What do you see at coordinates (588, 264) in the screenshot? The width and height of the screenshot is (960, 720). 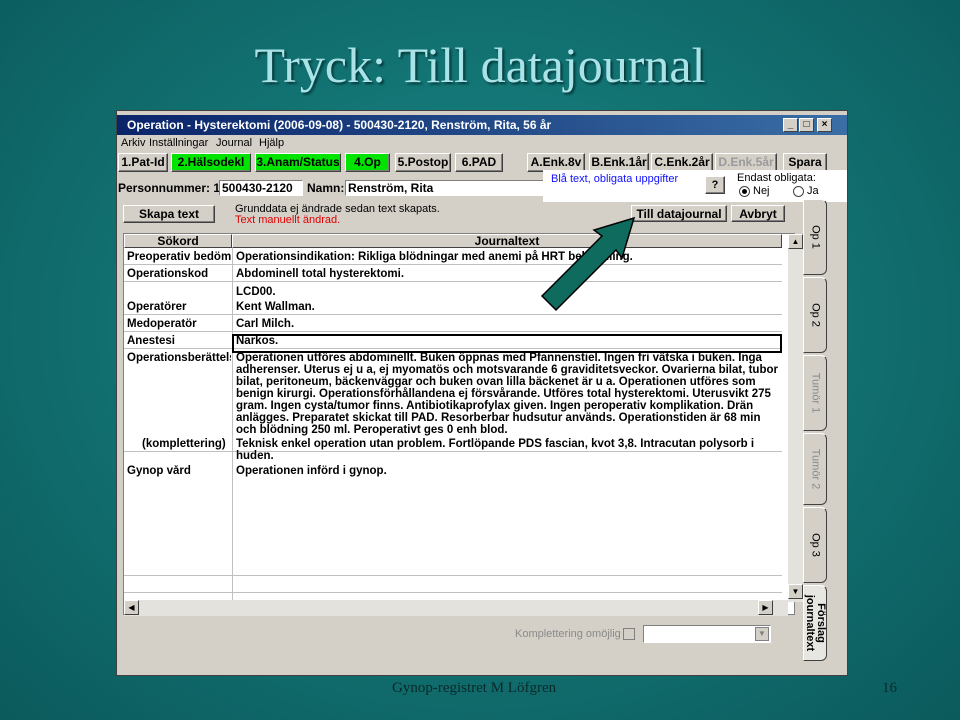 I see `pointer-arrow-icon` at bounding box center [588, 264].